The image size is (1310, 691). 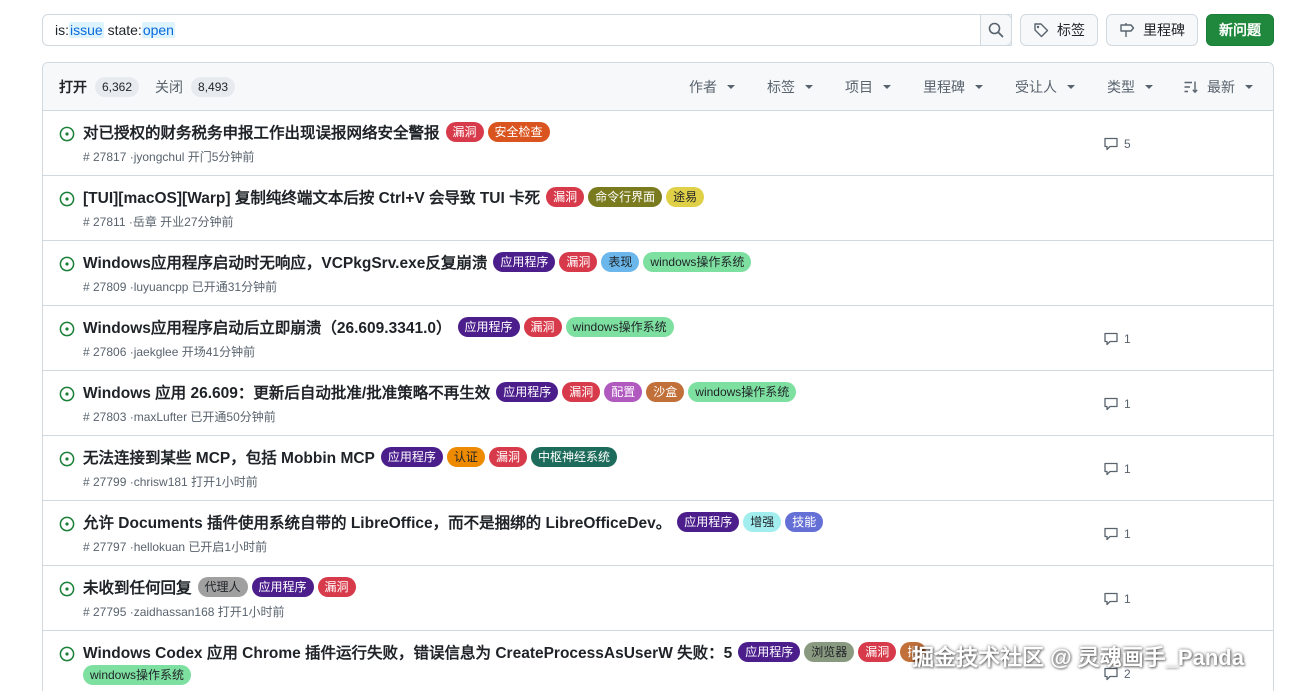 I want to click on new-issue-button-label: 新问题, so click(x=1240, y=30).